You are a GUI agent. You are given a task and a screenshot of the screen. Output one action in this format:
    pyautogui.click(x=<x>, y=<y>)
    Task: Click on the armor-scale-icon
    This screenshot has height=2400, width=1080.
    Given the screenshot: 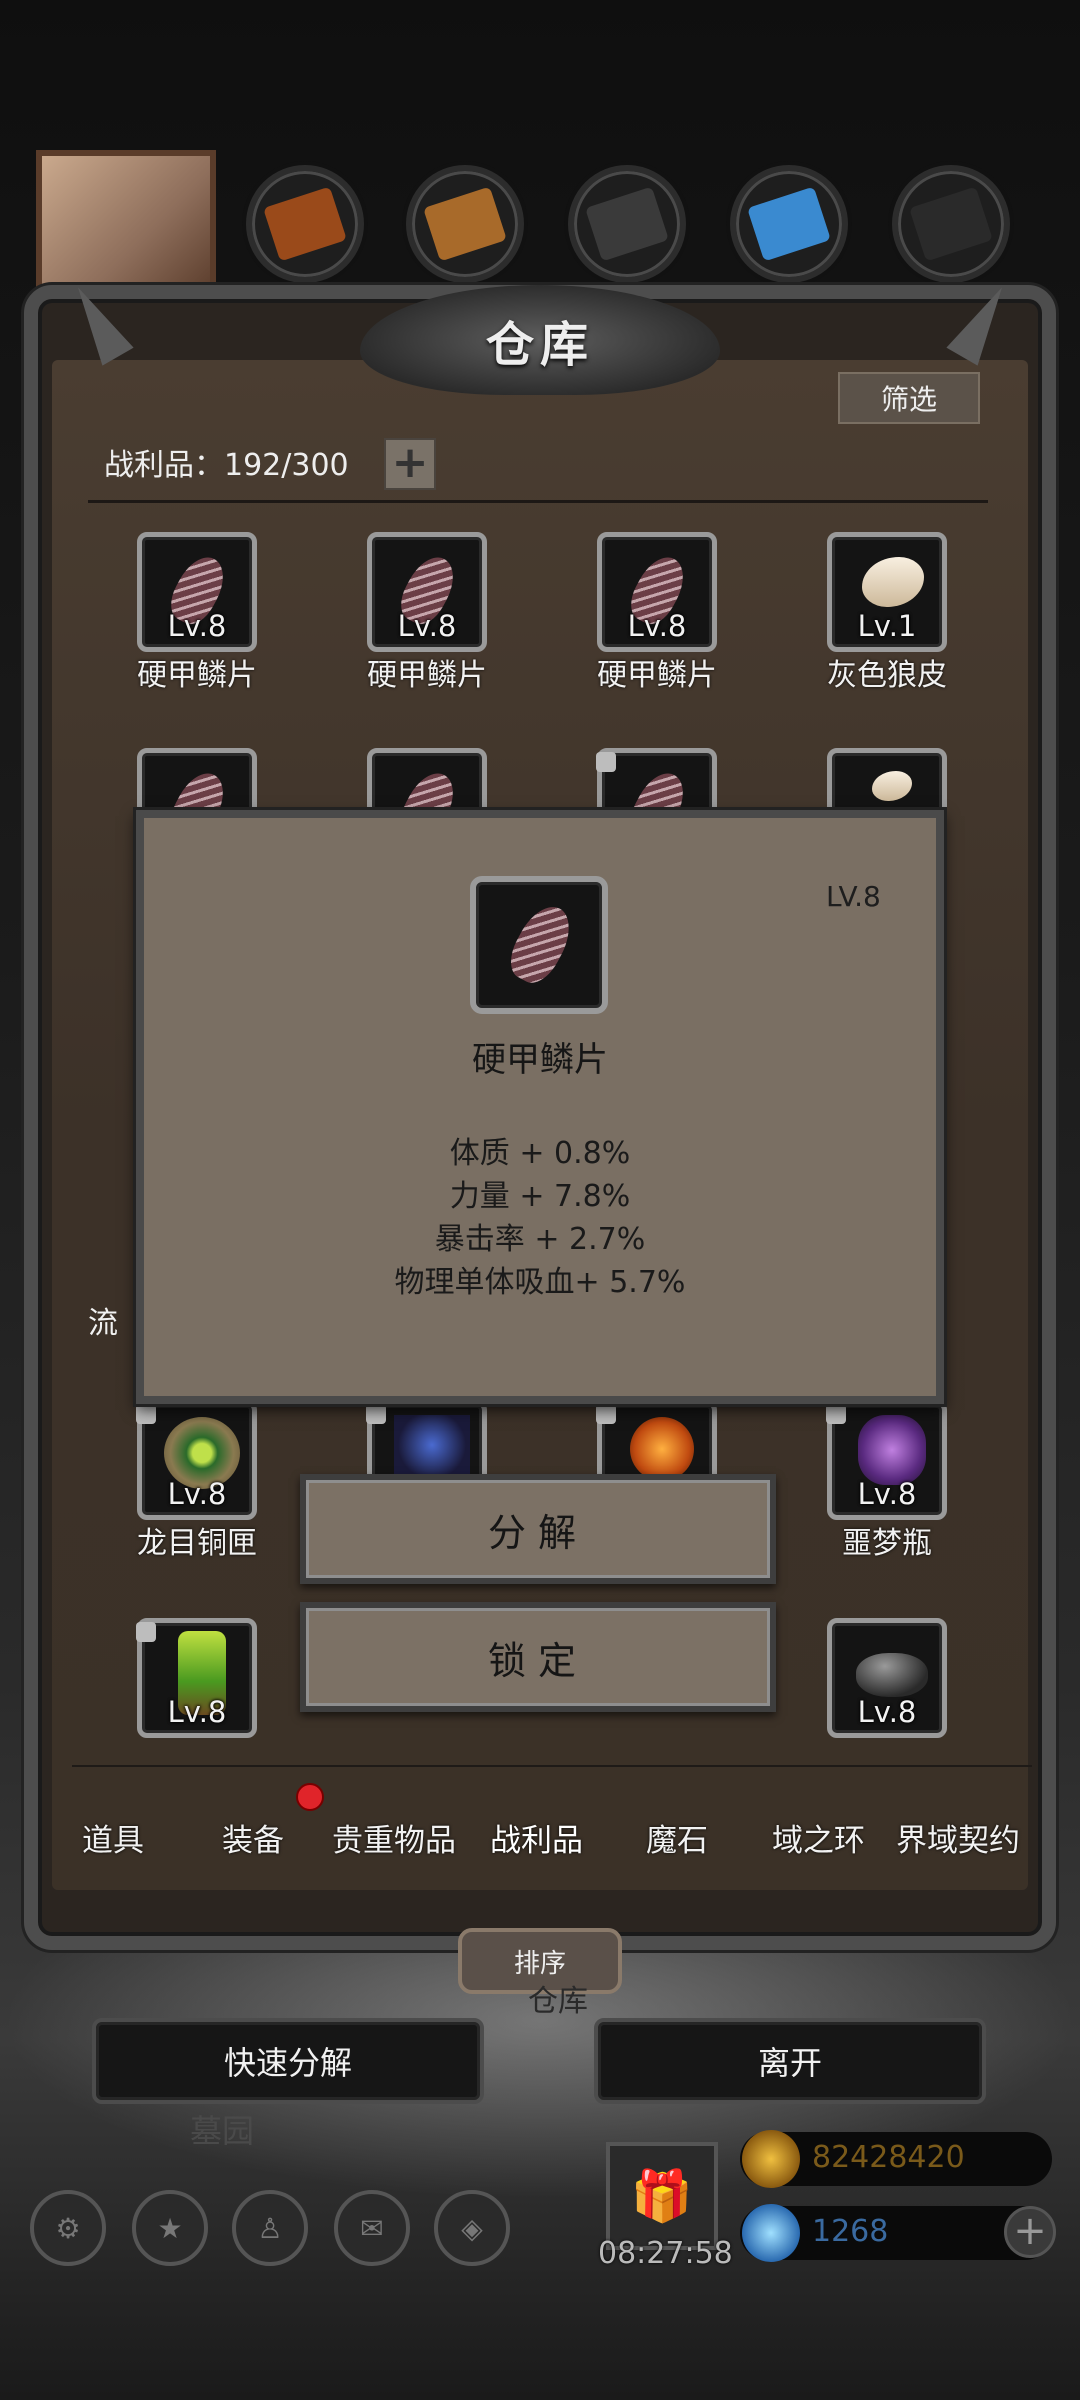 What is the action you would take?
    pyautogui.click(x=541, y=944)
    